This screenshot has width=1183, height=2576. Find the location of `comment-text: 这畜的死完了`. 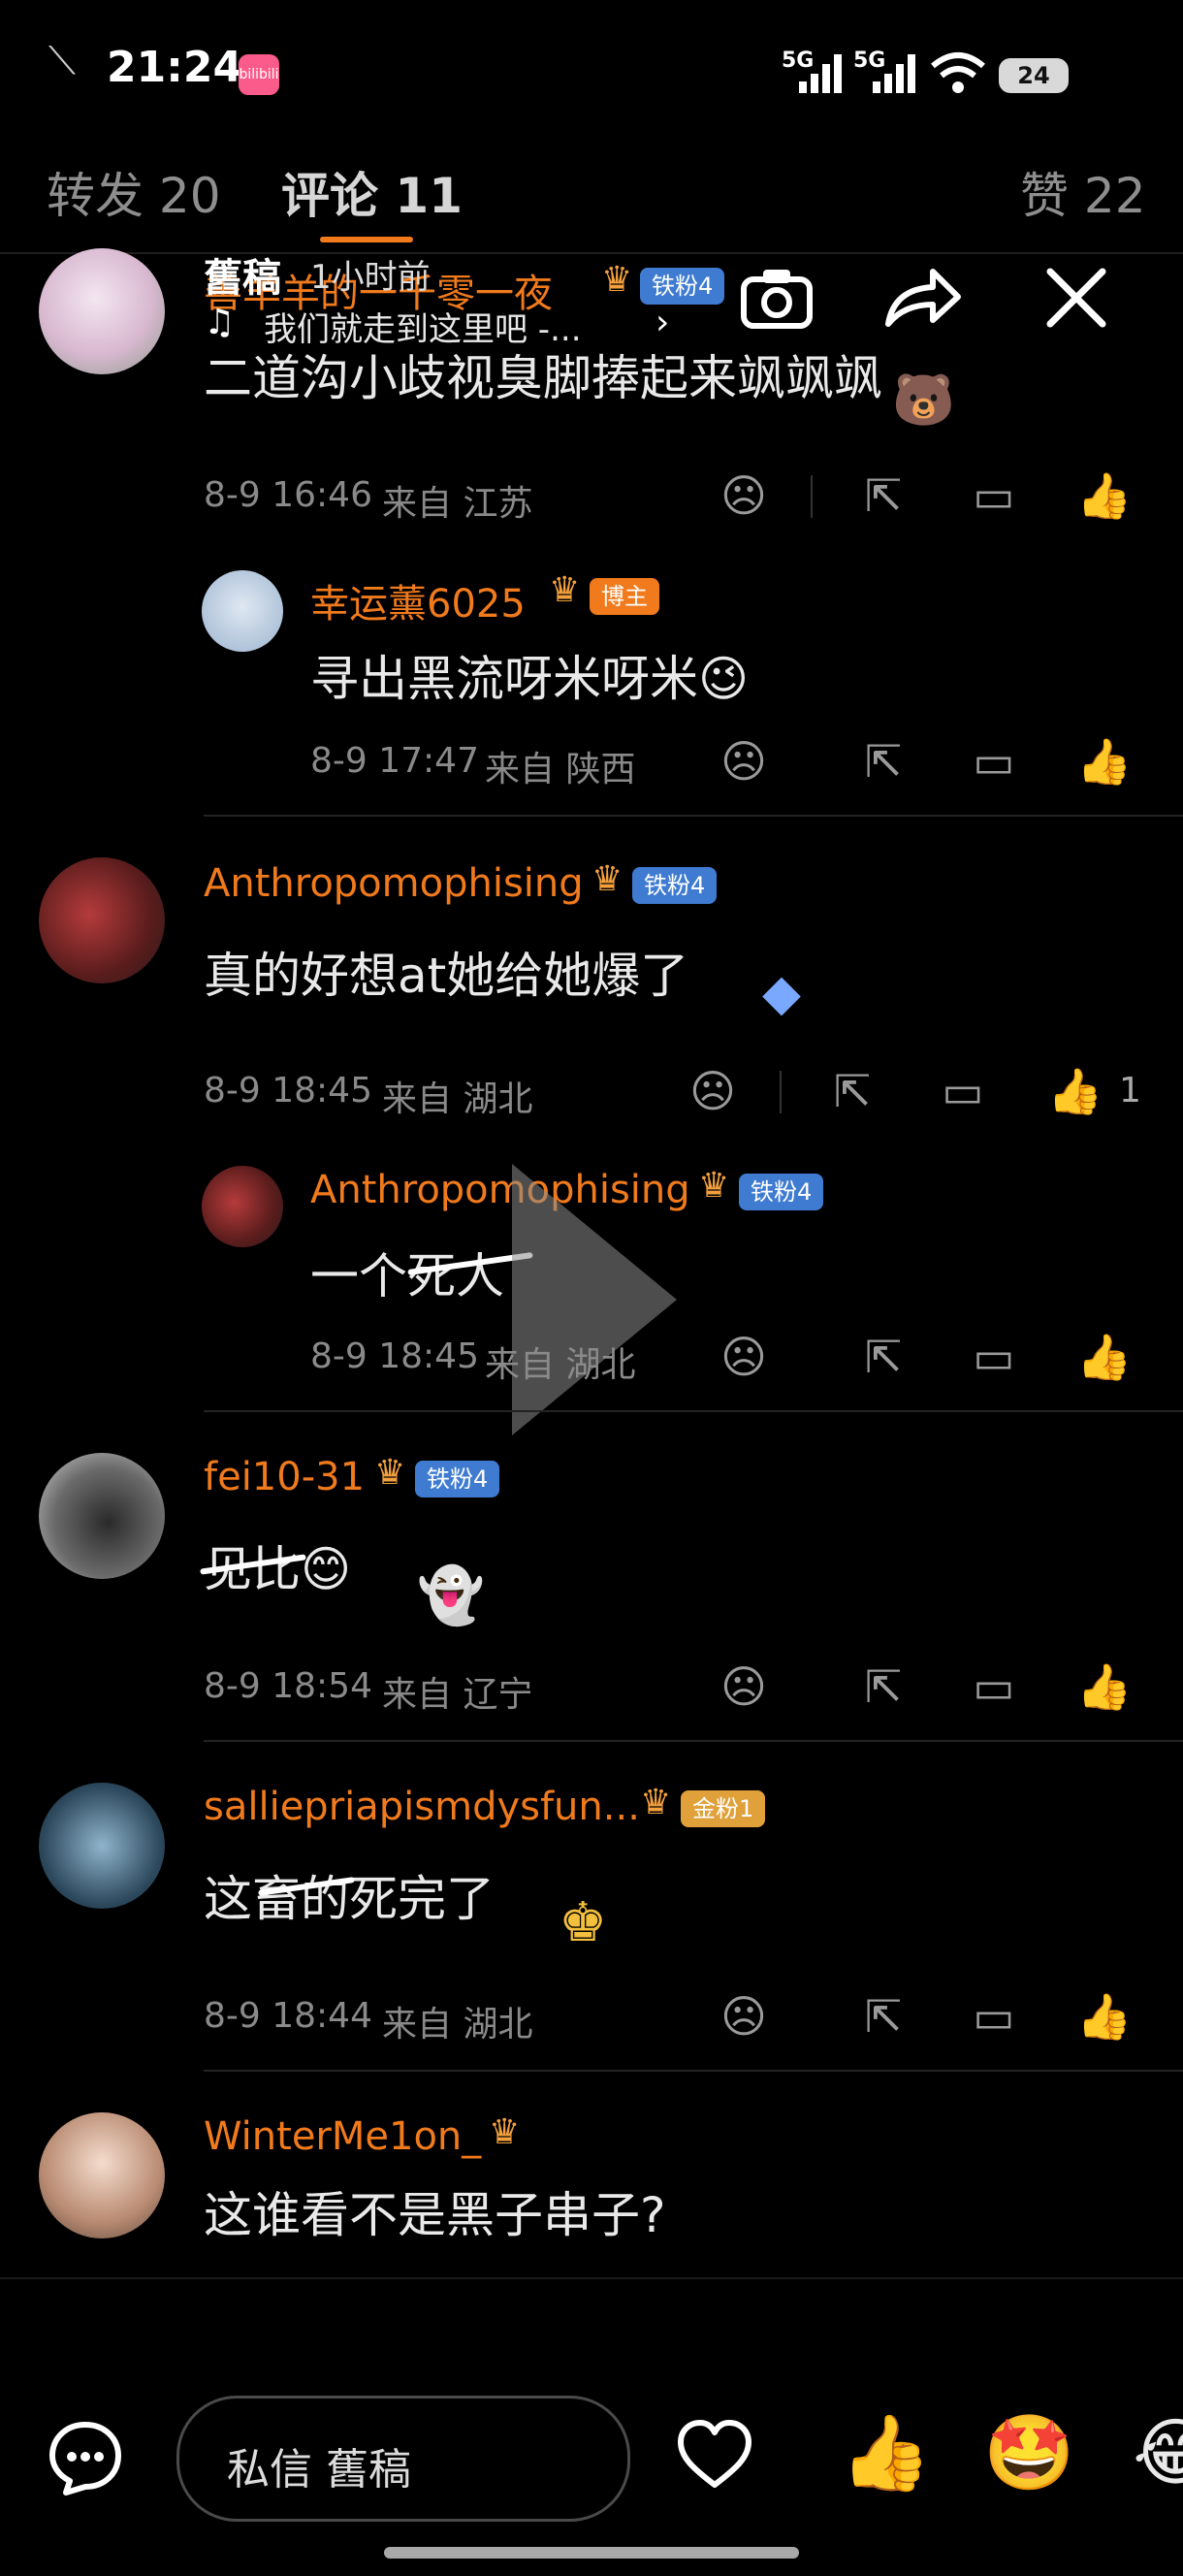

comment-text: 这畜的死完了 is located at coordinates (349, 1899).